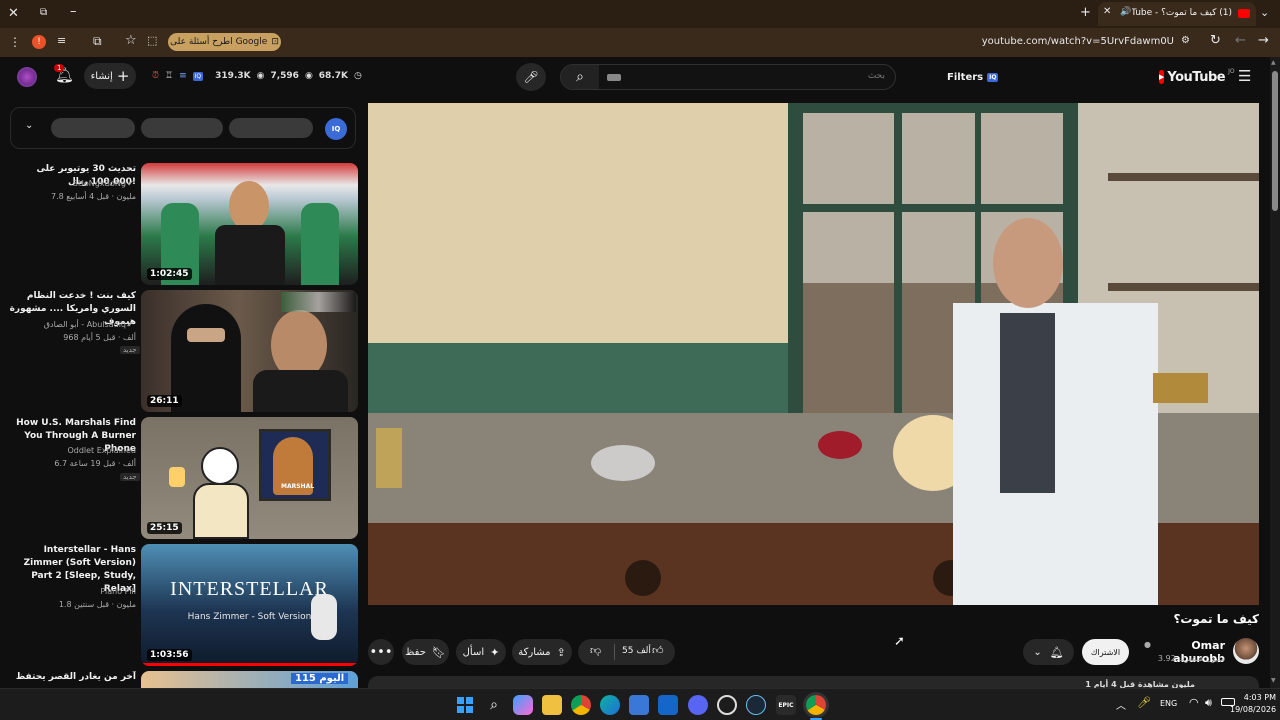 The width and height of the screenshot is (1280, 720). What do you see at coordinates (728, 77) in the screenshot?
I see `search-box: ⌕ بحث` at bounding box center [728, 77].